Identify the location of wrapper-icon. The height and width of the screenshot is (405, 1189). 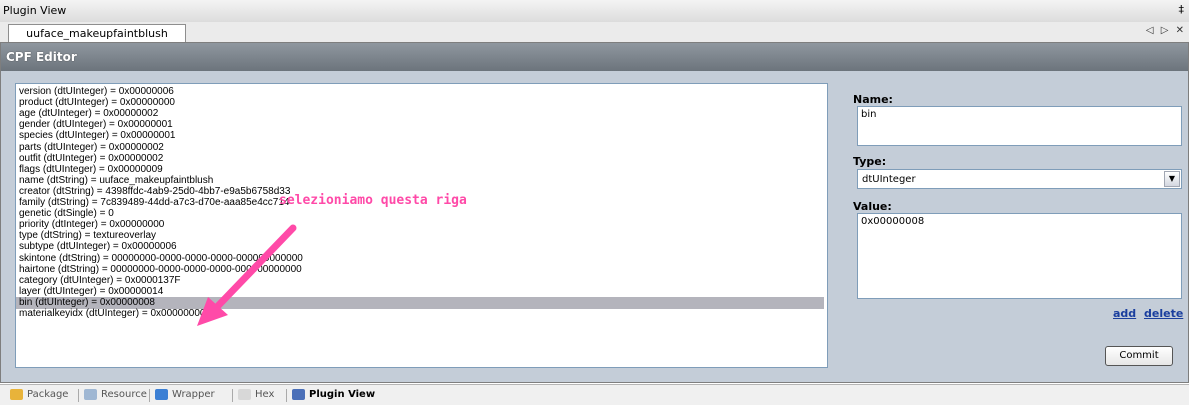
(161, 394).